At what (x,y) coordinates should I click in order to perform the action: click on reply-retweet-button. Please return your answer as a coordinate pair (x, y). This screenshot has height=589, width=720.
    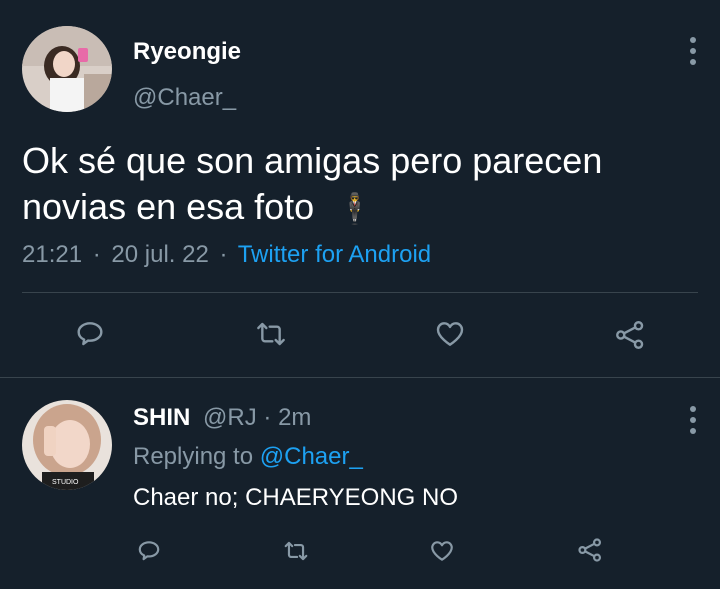
    Looking at the image, I should click on (296, 551).